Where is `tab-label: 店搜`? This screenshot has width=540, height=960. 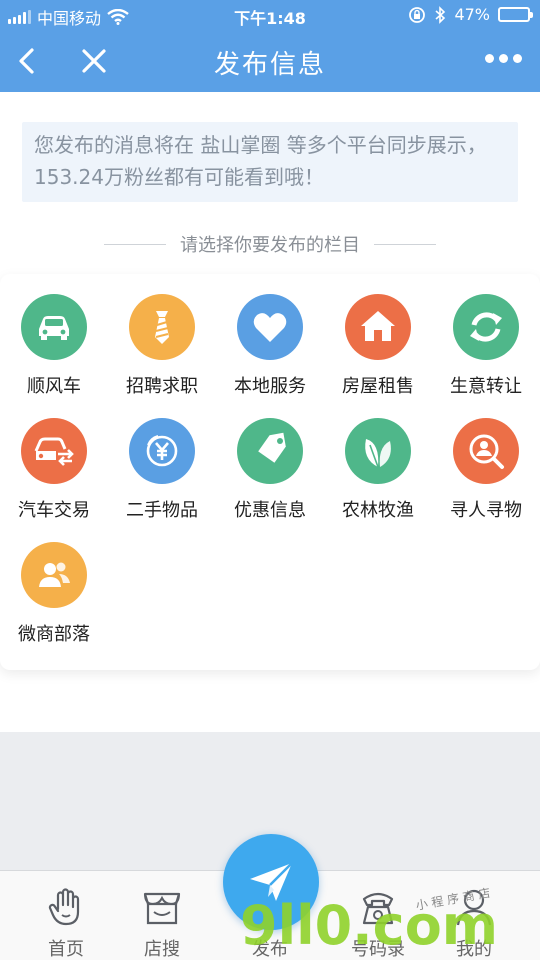 tab-label: 店搜 is located at coordinates (162, 949).